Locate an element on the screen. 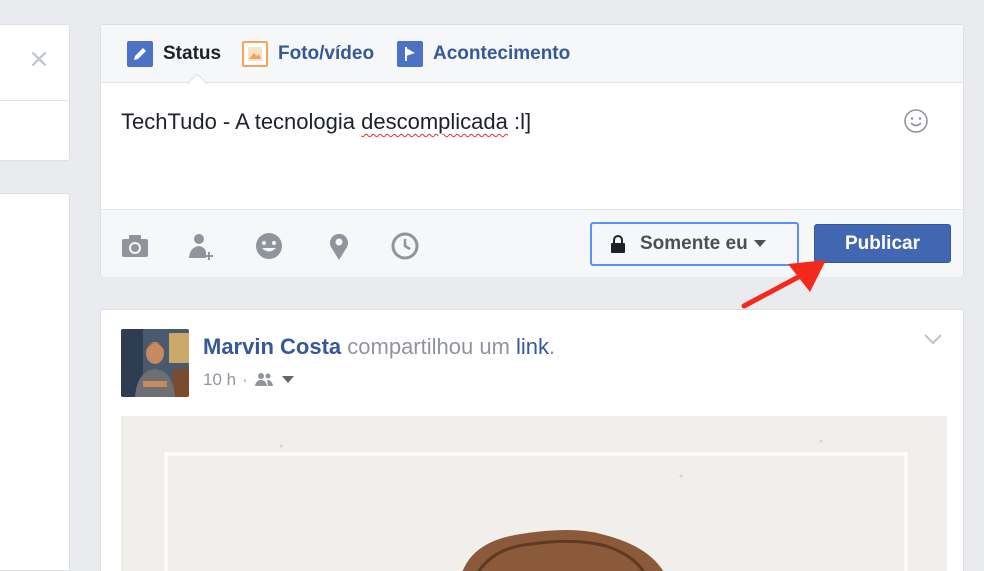 The height and width of the screenshot is (571, 984). camera-icon is located at coordinates (135, 246).